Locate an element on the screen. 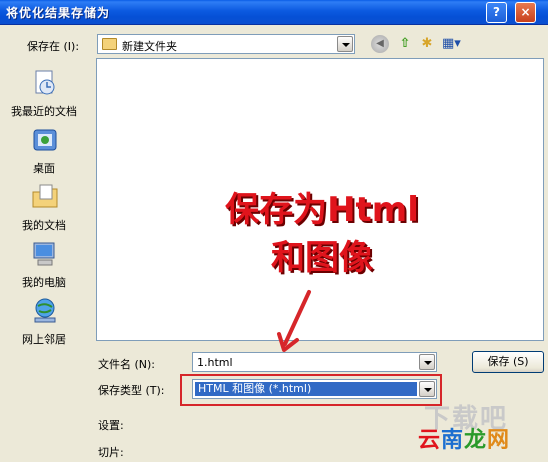 The image size is (548, 462). place-label: 我的电脑 is located at coordinates (44, 282).